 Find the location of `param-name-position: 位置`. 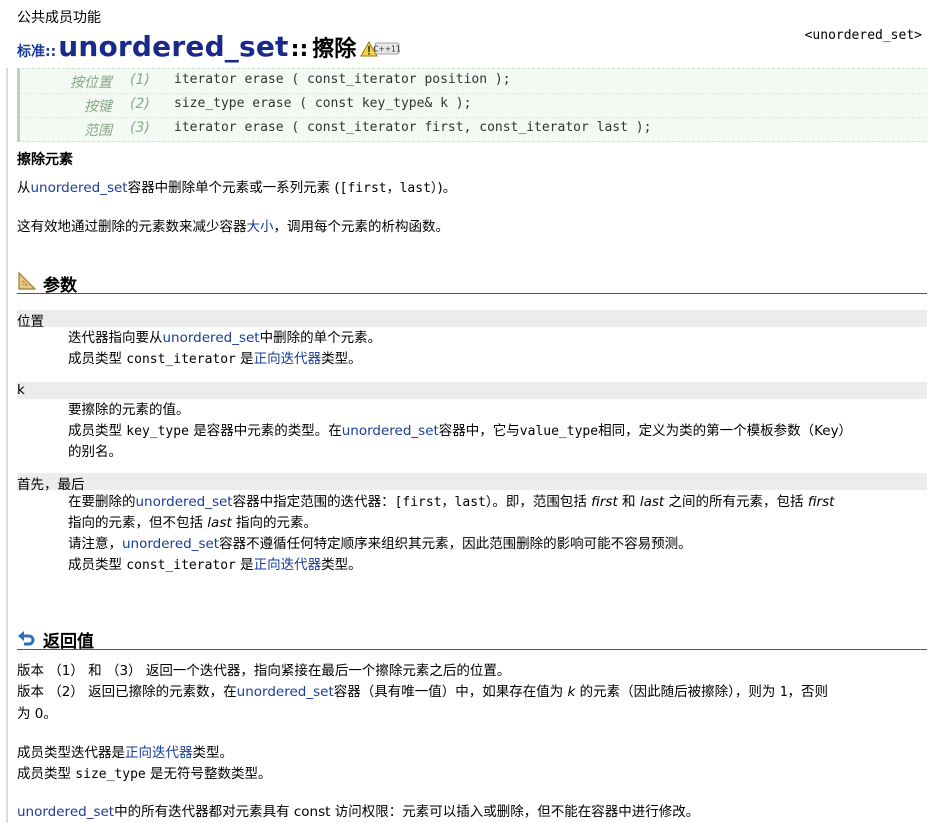

param-name-position: 位置 is located at coordinates (472, 320).